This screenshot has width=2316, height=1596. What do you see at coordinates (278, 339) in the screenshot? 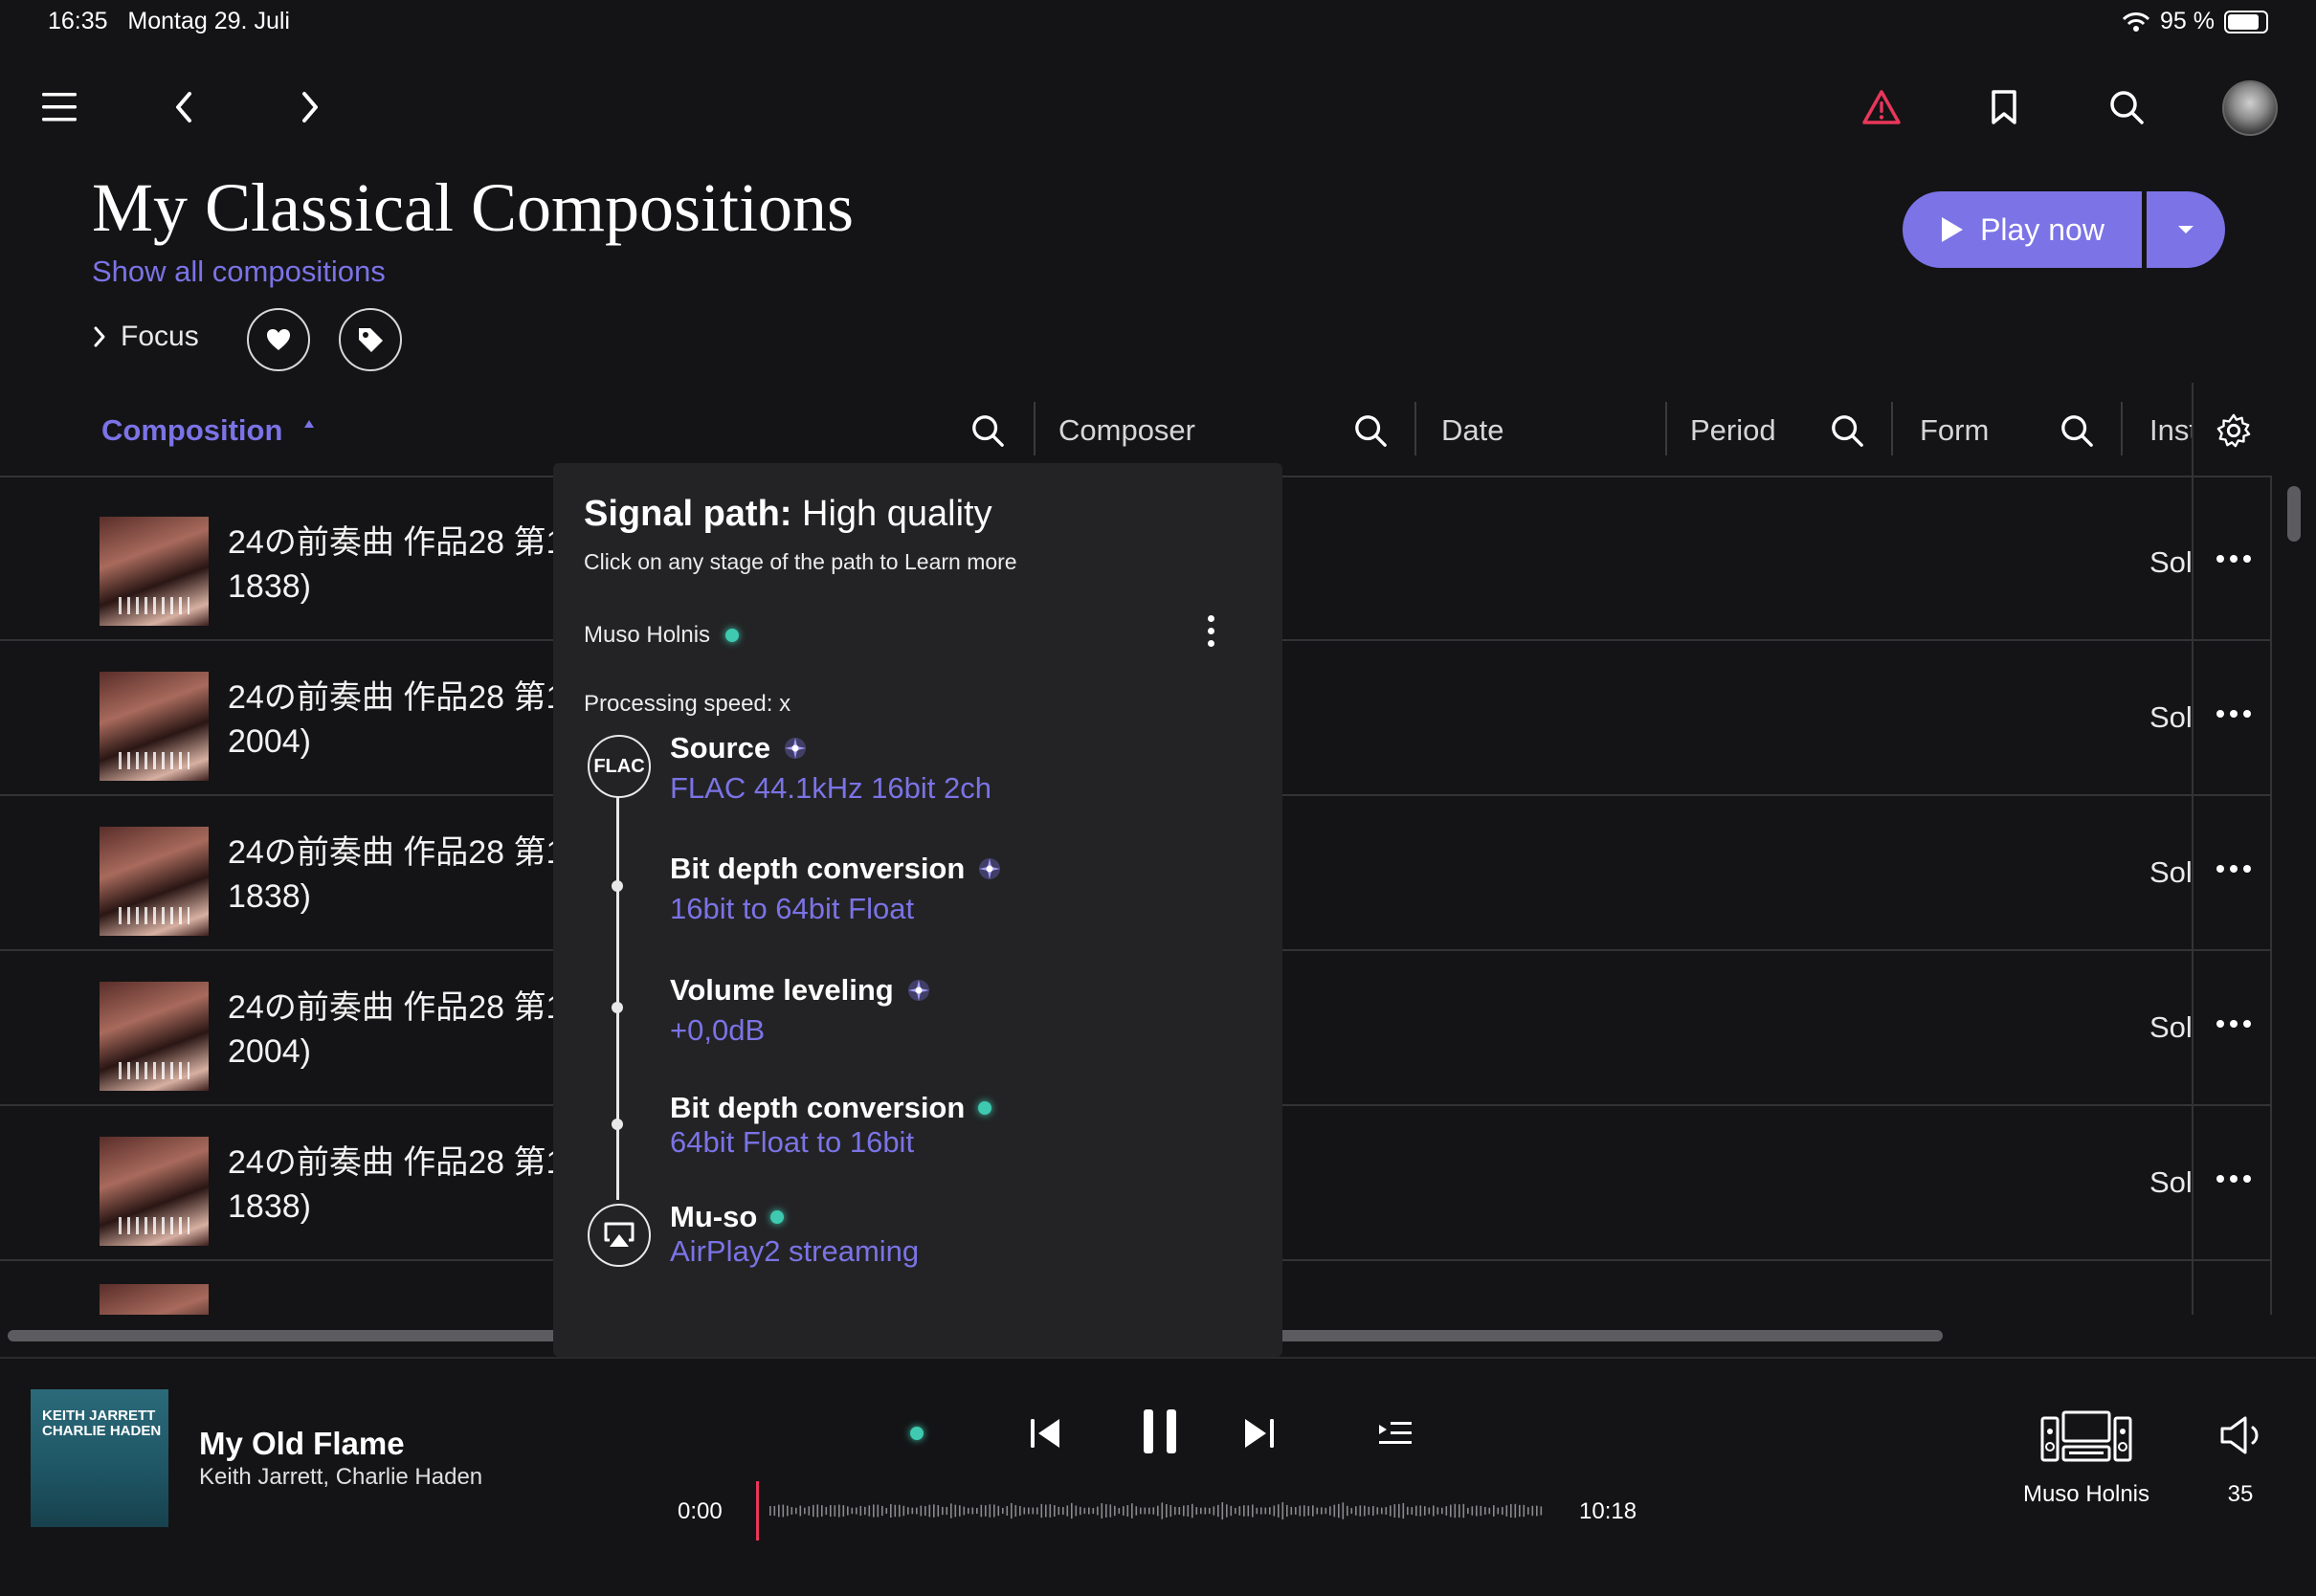
I see `favorite-filter-button` at bounding box center [278, 339].